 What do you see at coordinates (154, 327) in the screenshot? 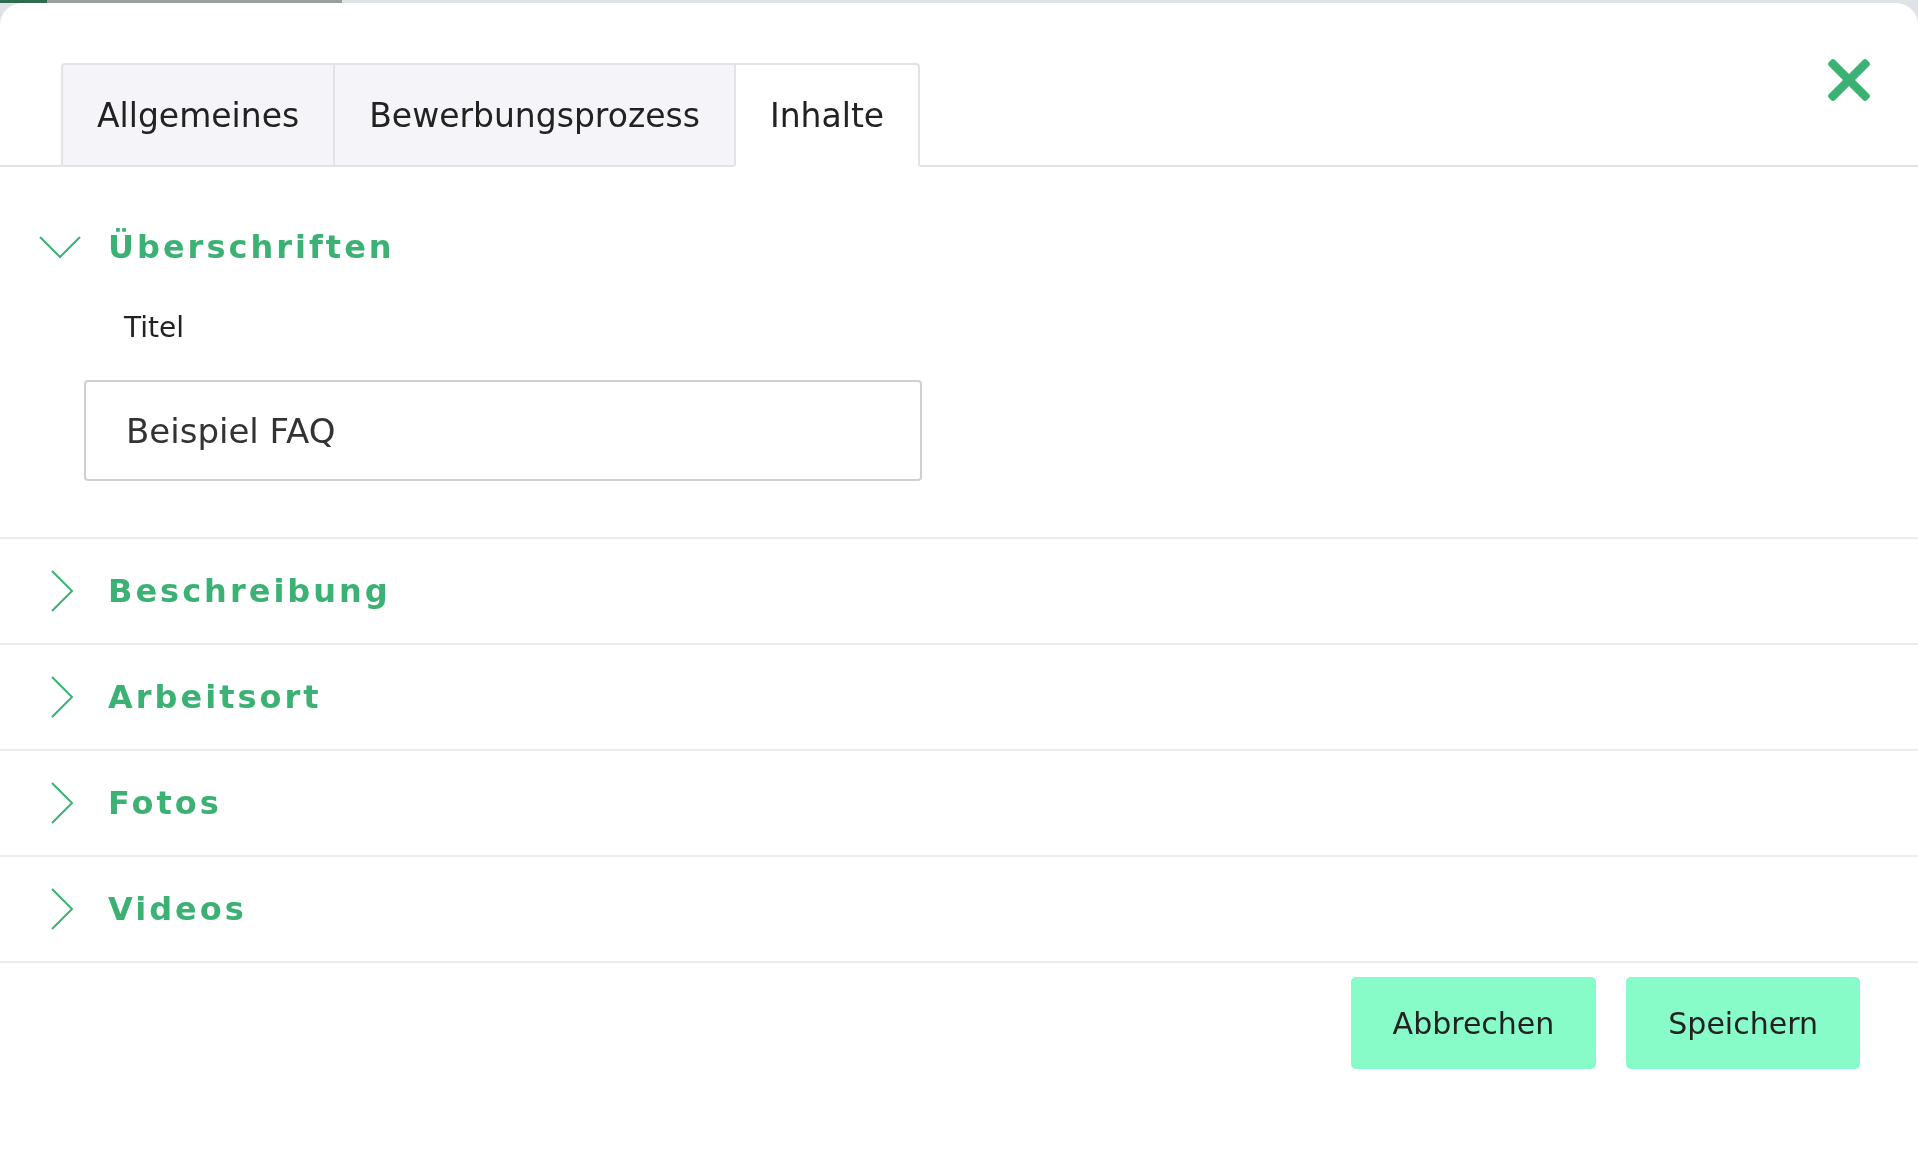
I see `field-label: Titel` at bounding box center [154, 327].